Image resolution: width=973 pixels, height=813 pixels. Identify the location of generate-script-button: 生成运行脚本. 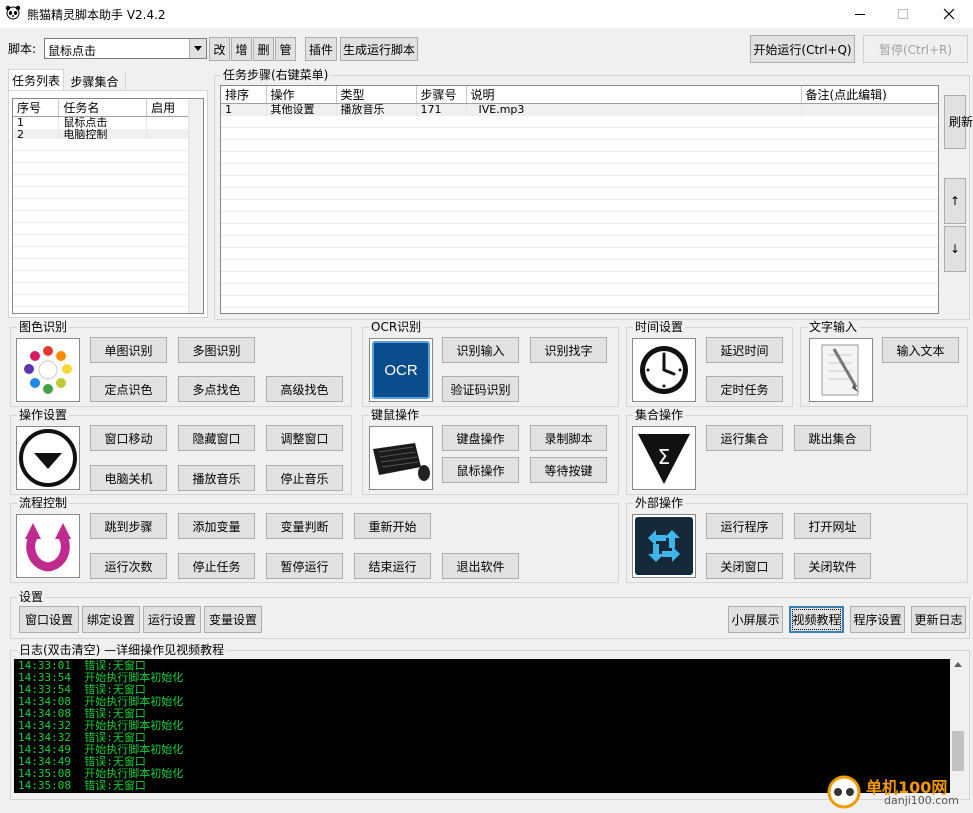
(379, 49).